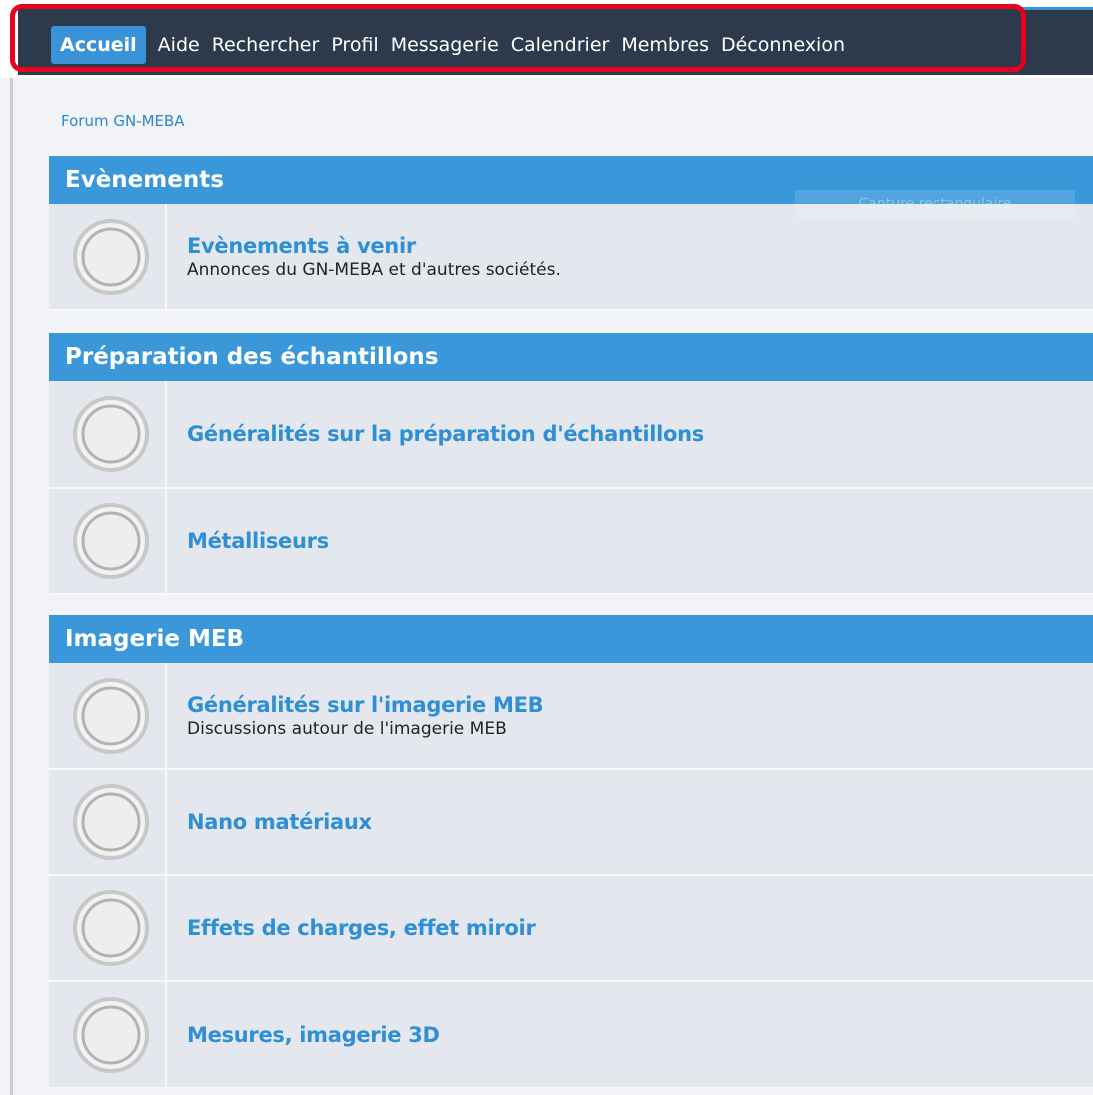 This screenshot has height=1095, width=1093. I want to click on forum-row: Métalliseurs, so click(571, 542).